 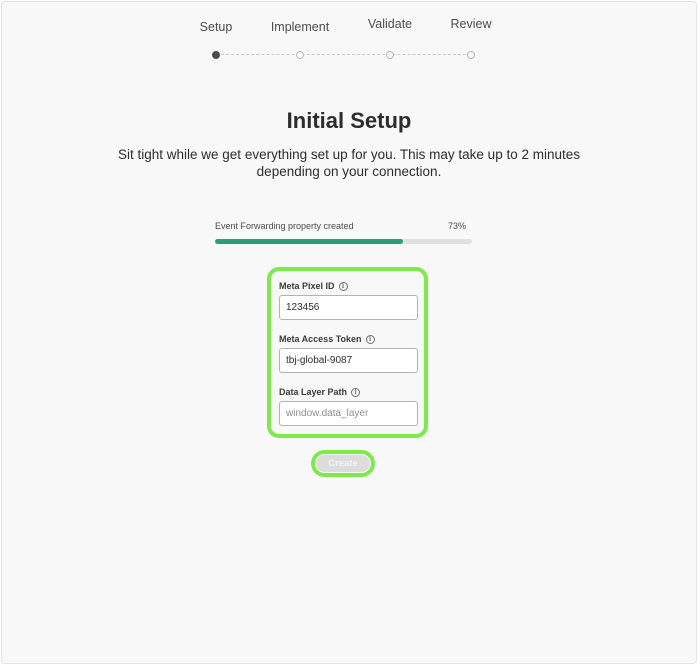 I want to click on step-label-implement: Implement, so click(x=300, y=27).